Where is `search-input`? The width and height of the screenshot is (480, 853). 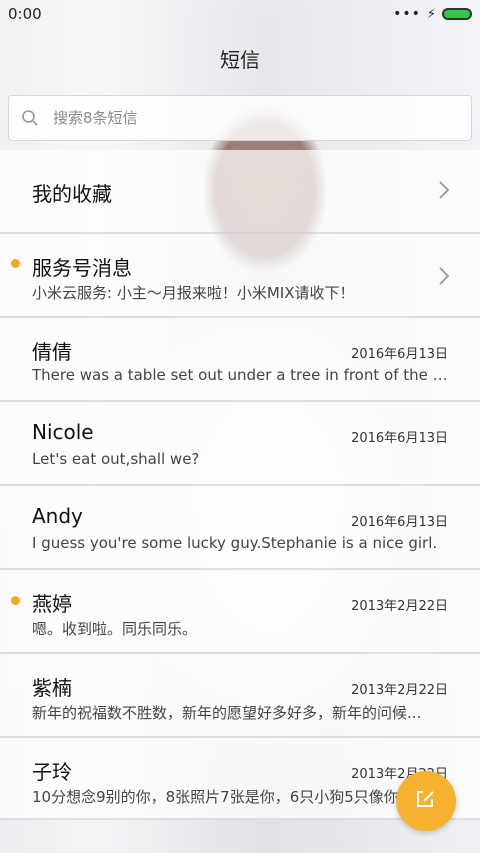
search-input is located at coordinates (243, 118).